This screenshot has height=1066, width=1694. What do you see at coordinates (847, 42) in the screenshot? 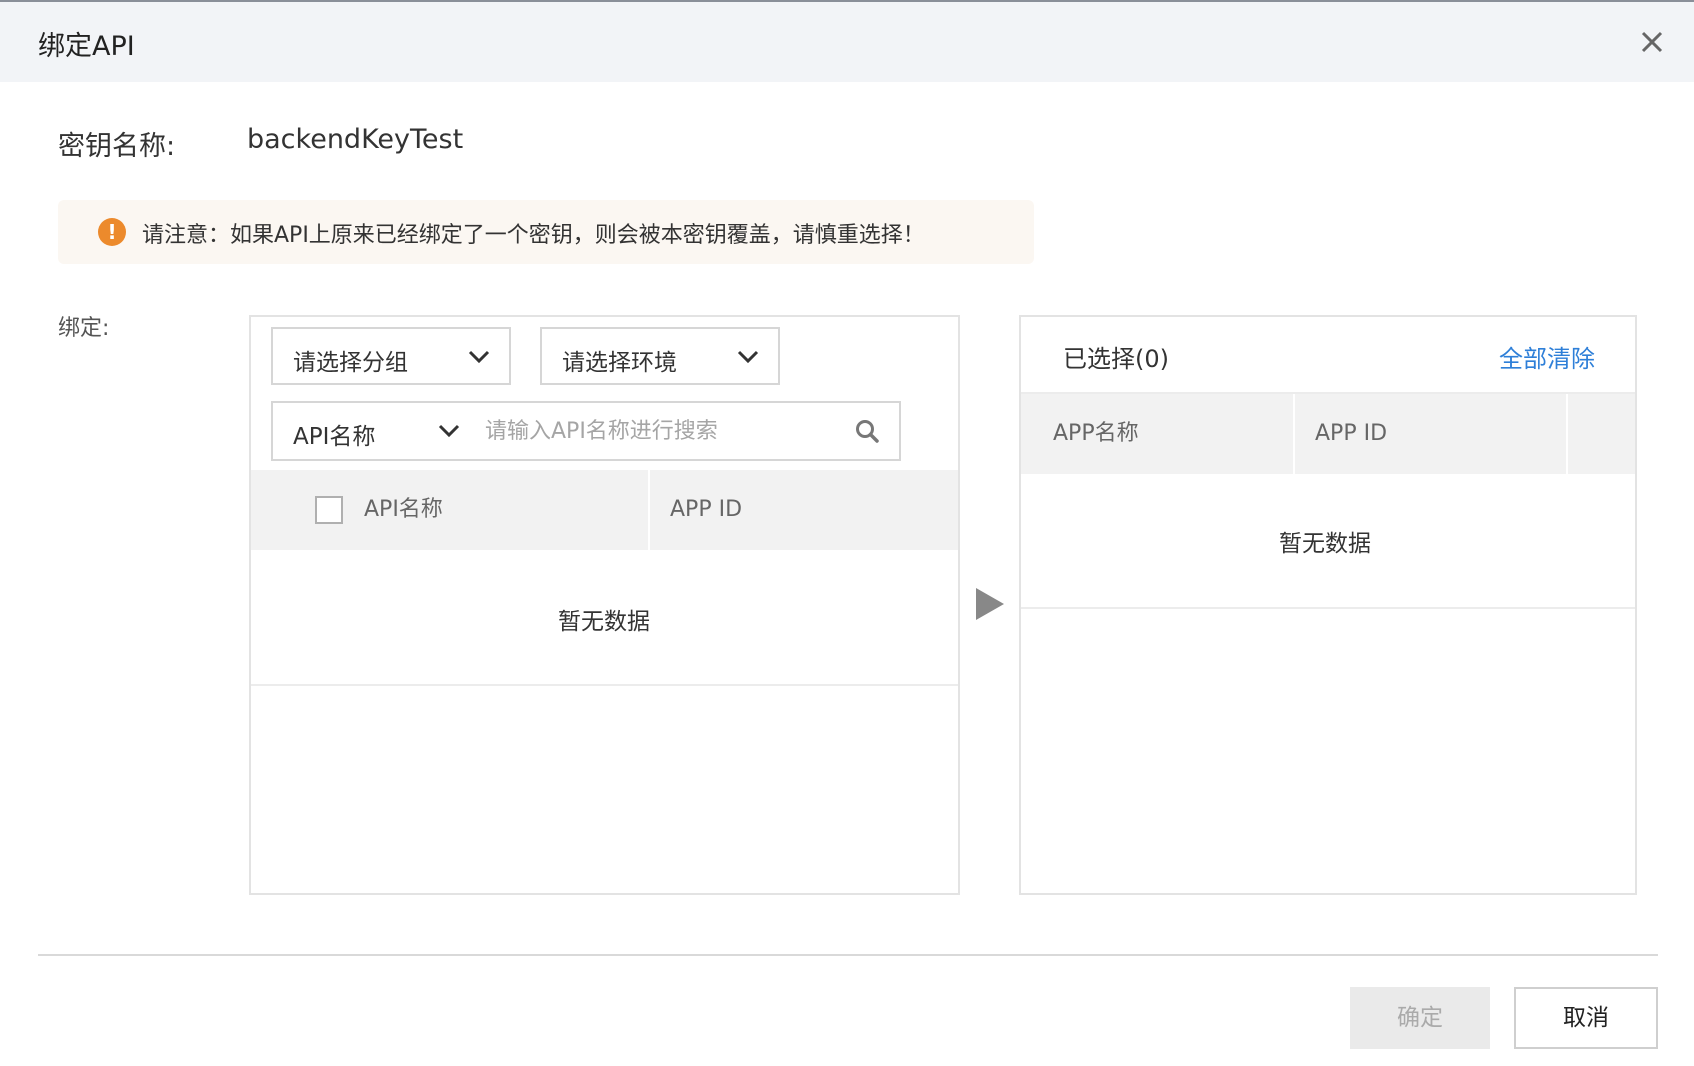
I see `dialog-header: 绑定API` at bounding box center [847, 42].